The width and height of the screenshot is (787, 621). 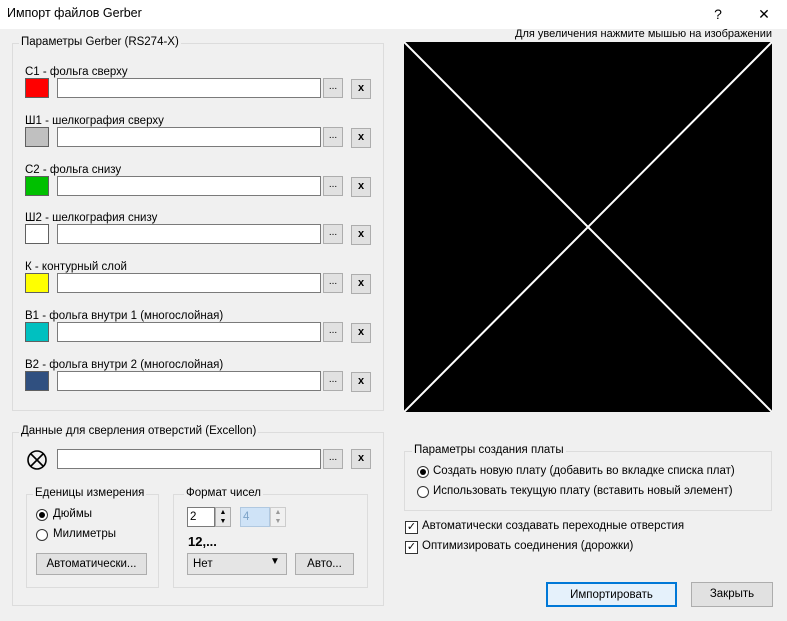 I want to click on inches-radio, so click(x=42, y=515).